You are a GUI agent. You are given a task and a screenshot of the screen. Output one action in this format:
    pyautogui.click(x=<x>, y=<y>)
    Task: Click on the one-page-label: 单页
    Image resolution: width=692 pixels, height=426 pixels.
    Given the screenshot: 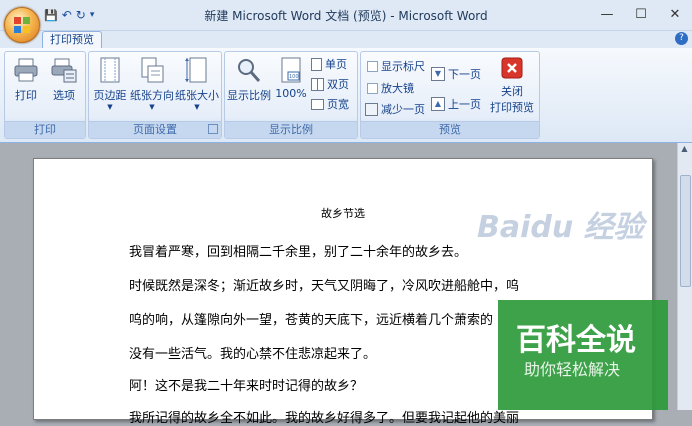 What is the action you would take?
    pyautogui.click(x=336, y=64)
    